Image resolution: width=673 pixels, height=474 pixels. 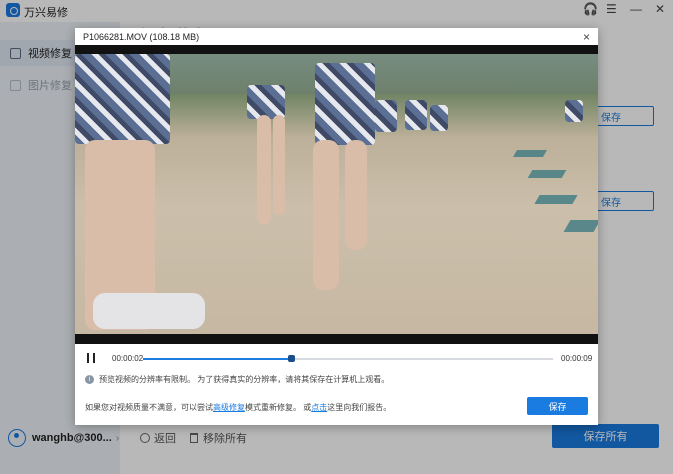 I want to click on close-icon: ×, so click(x=586, y=37).